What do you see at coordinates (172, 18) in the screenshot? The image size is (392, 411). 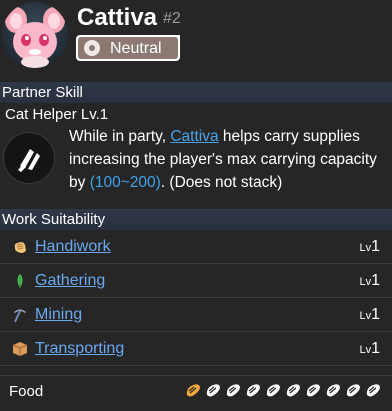 I see `pal-number: #2` at bounding box center [172, 18].